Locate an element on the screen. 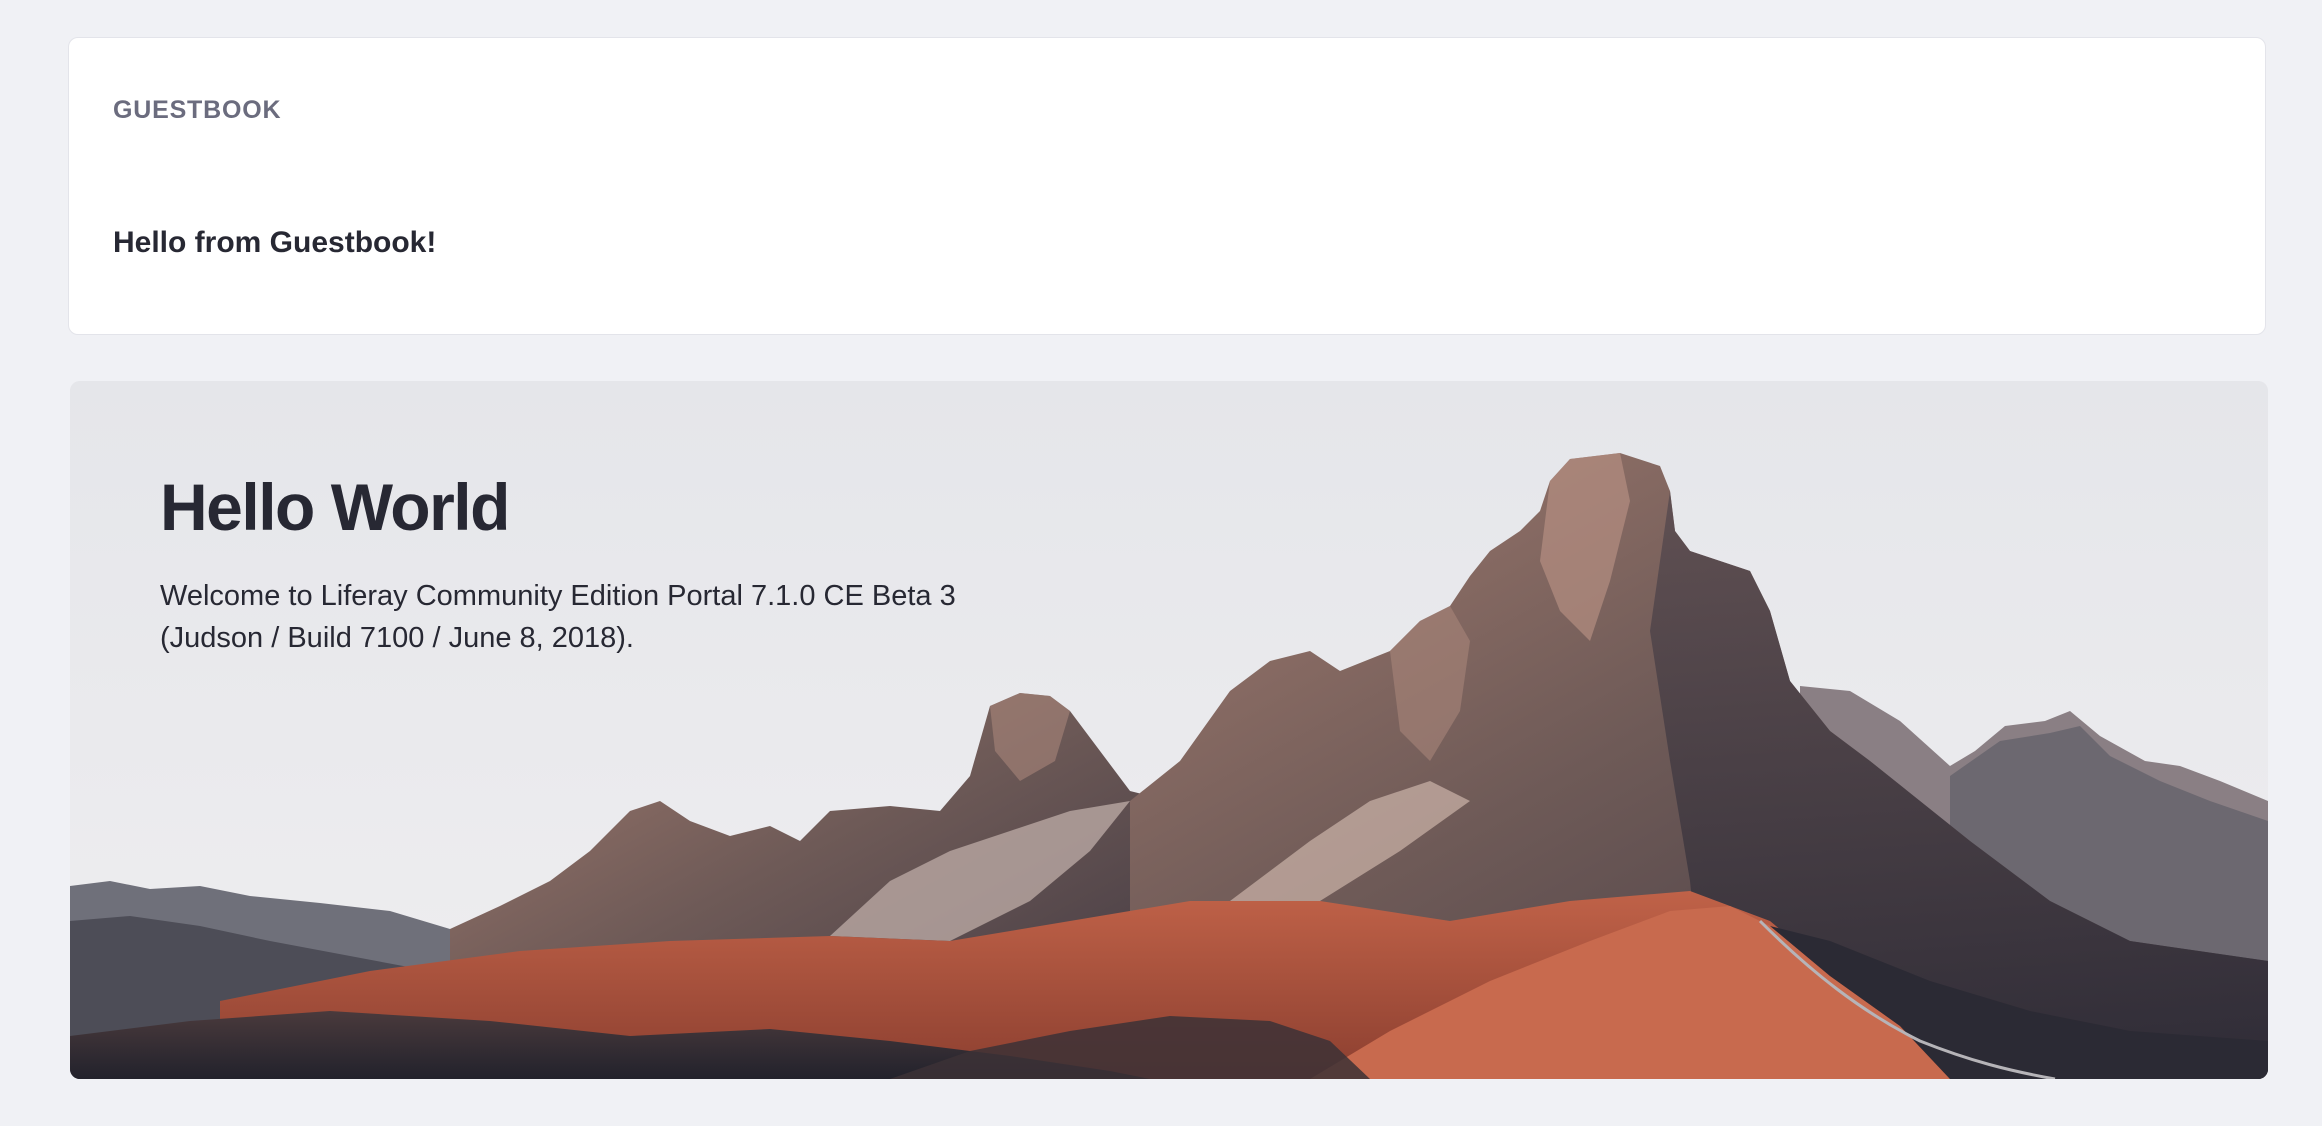 The width and height of the screenshot is (2322, 1126). hero-title: Hello World is located at coordinates (335, 507).